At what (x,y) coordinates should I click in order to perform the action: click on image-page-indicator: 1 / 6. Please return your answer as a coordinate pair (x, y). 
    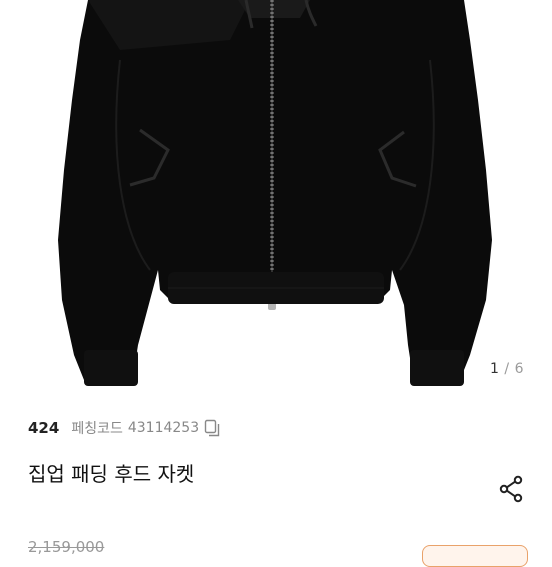
    Looking at the image, I should click on (507, 369).